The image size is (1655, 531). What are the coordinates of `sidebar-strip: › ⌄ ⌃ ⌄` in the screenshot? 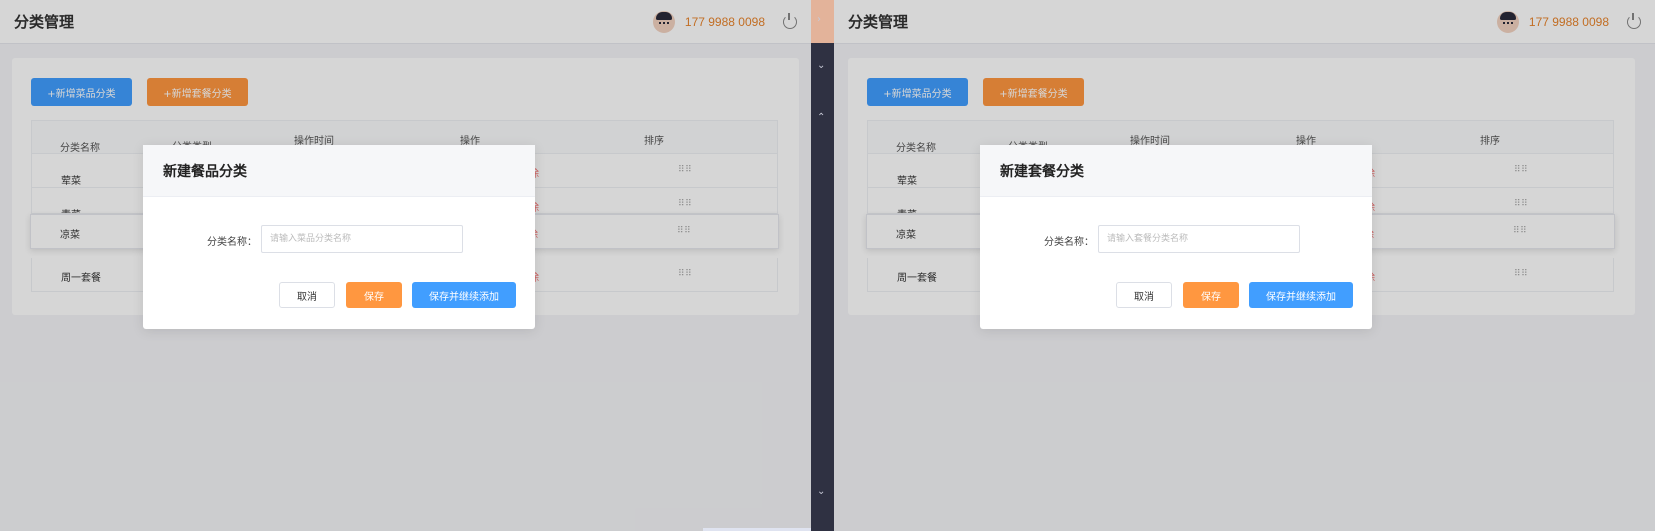 It's located at (822, 265).